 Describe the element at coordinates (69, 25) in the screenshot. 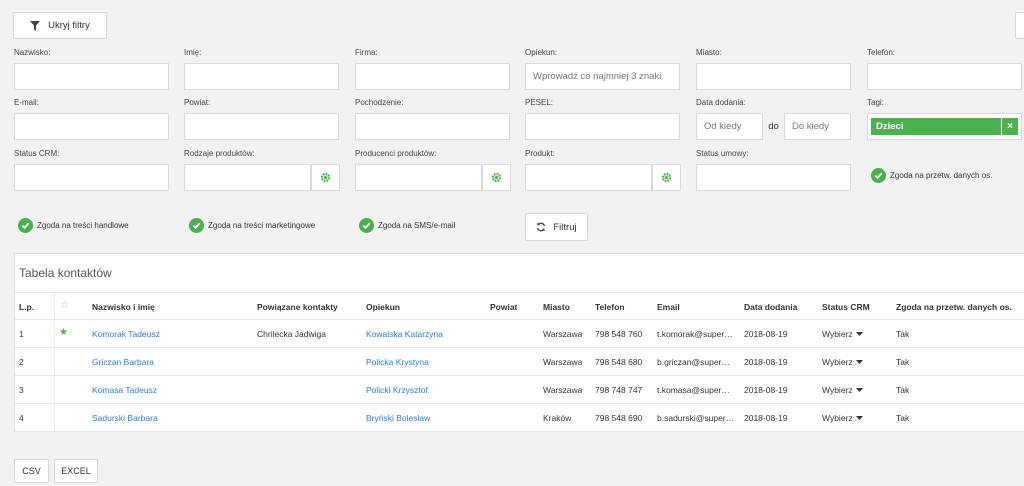

I see `hide-filters-label: Ukryj filtry` at that location.